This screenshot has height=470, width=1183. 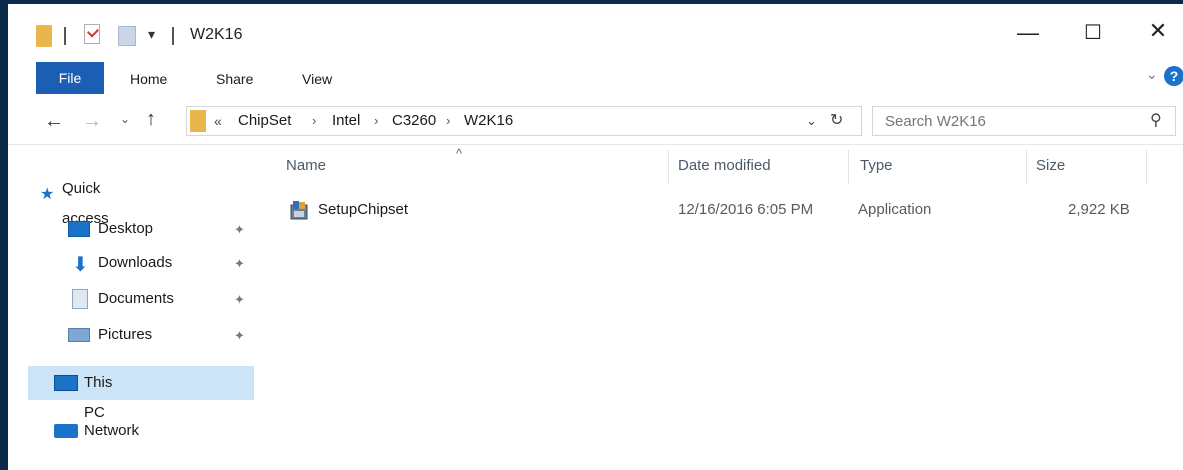 What do you see at coordinates (148, 79) in the screenshot?
I see `tab-home: Home` at bounding box center [148, 79].